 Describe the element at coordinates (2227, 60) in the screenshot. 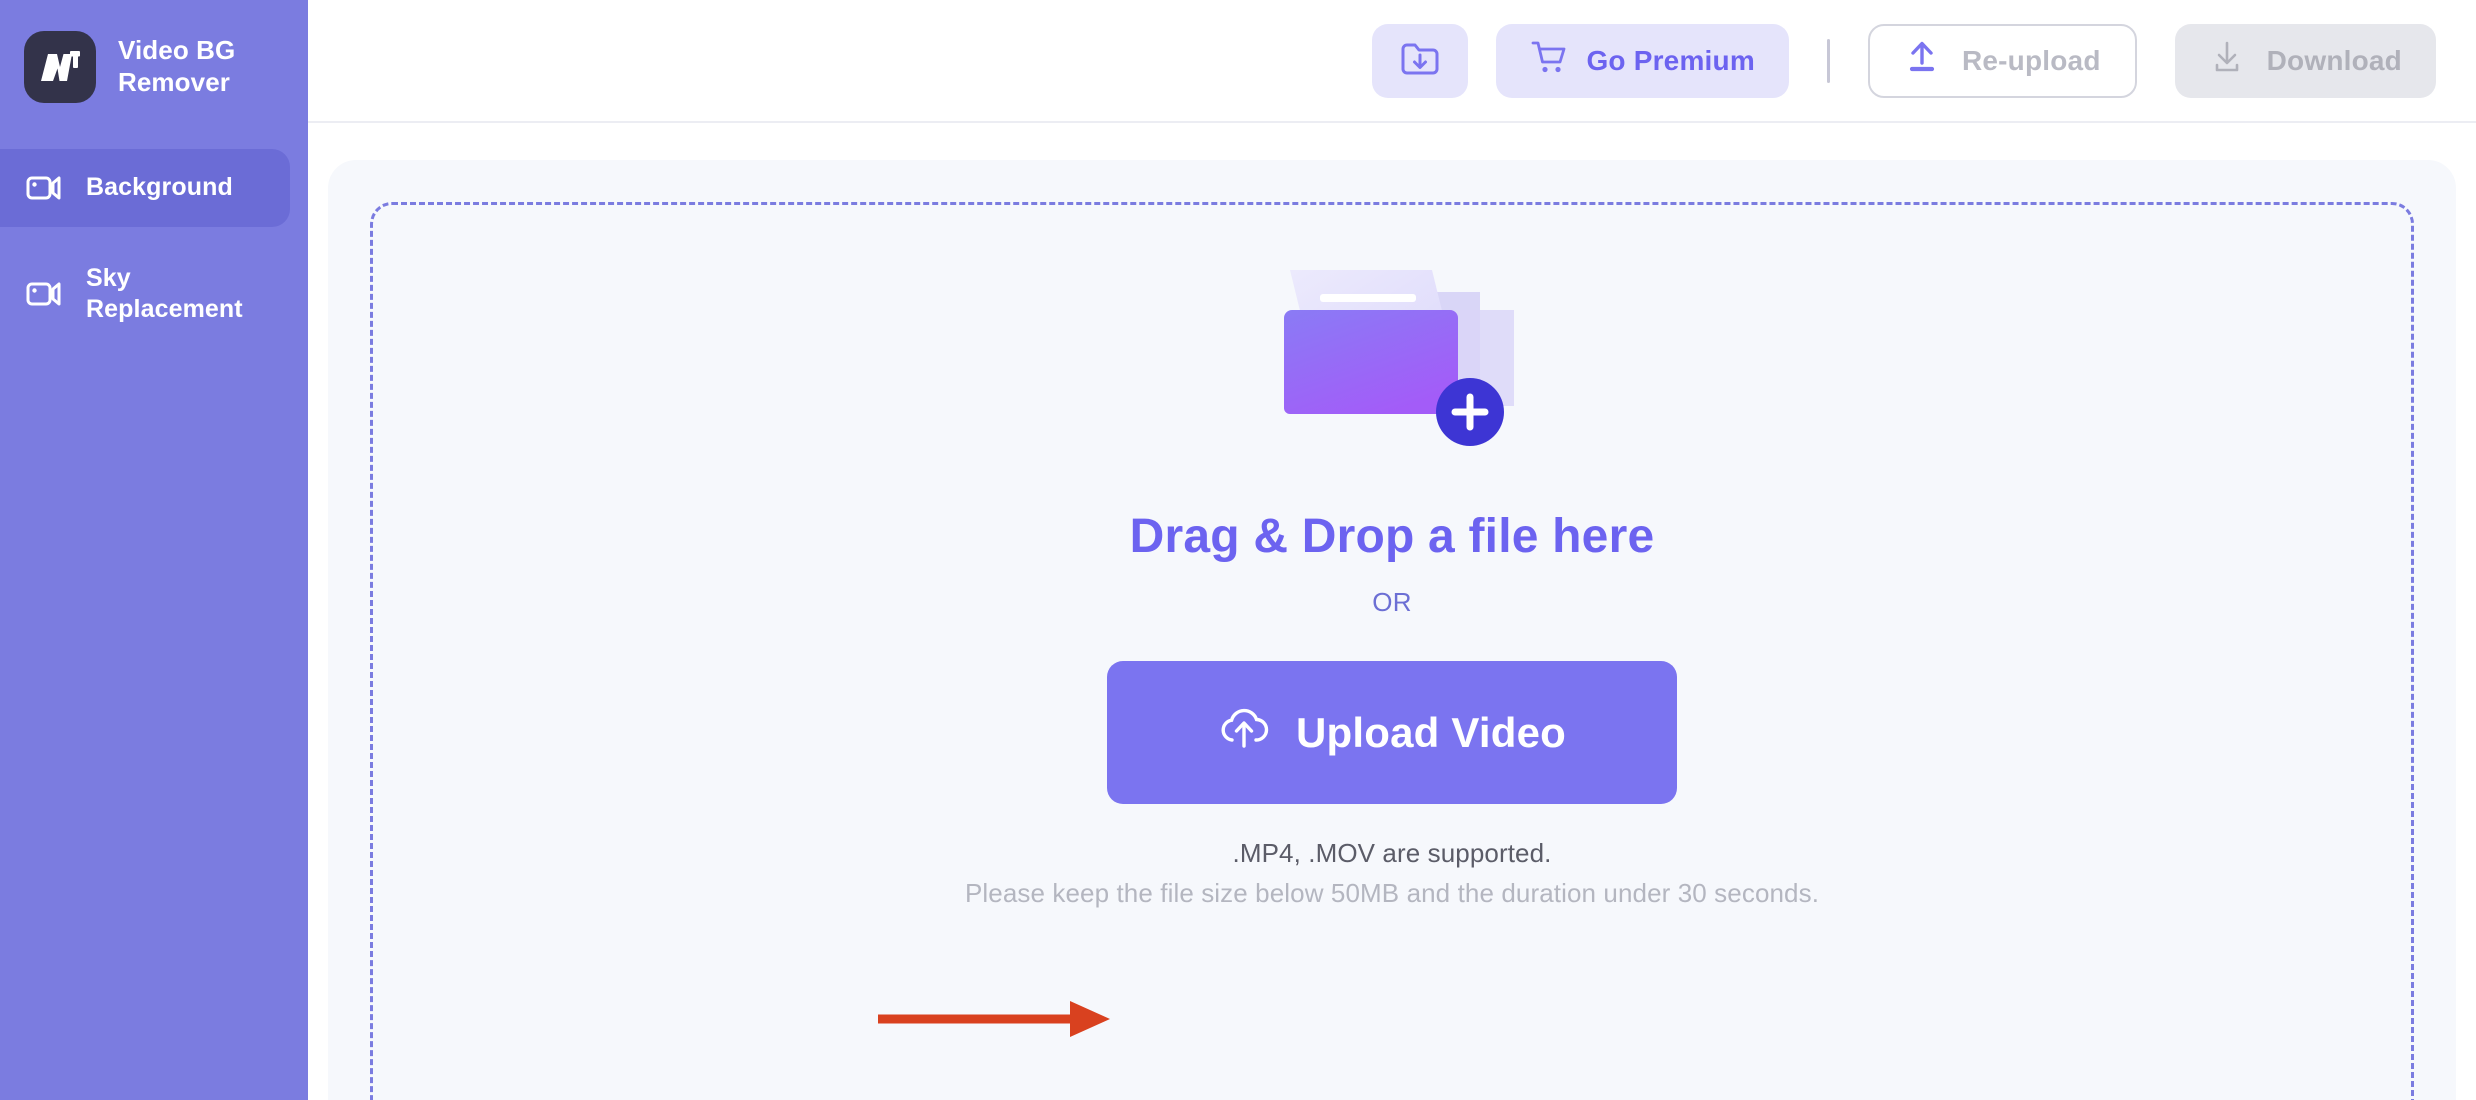

I see `download-arrow-icon` at that location.